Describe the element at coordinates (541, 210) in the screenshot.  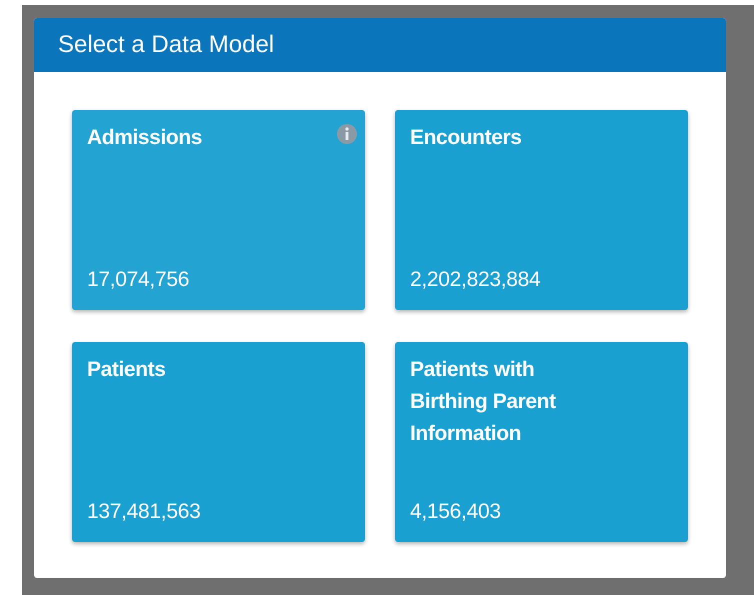
I see `data-model-card: Encounters 2,202,823,884` at that location.